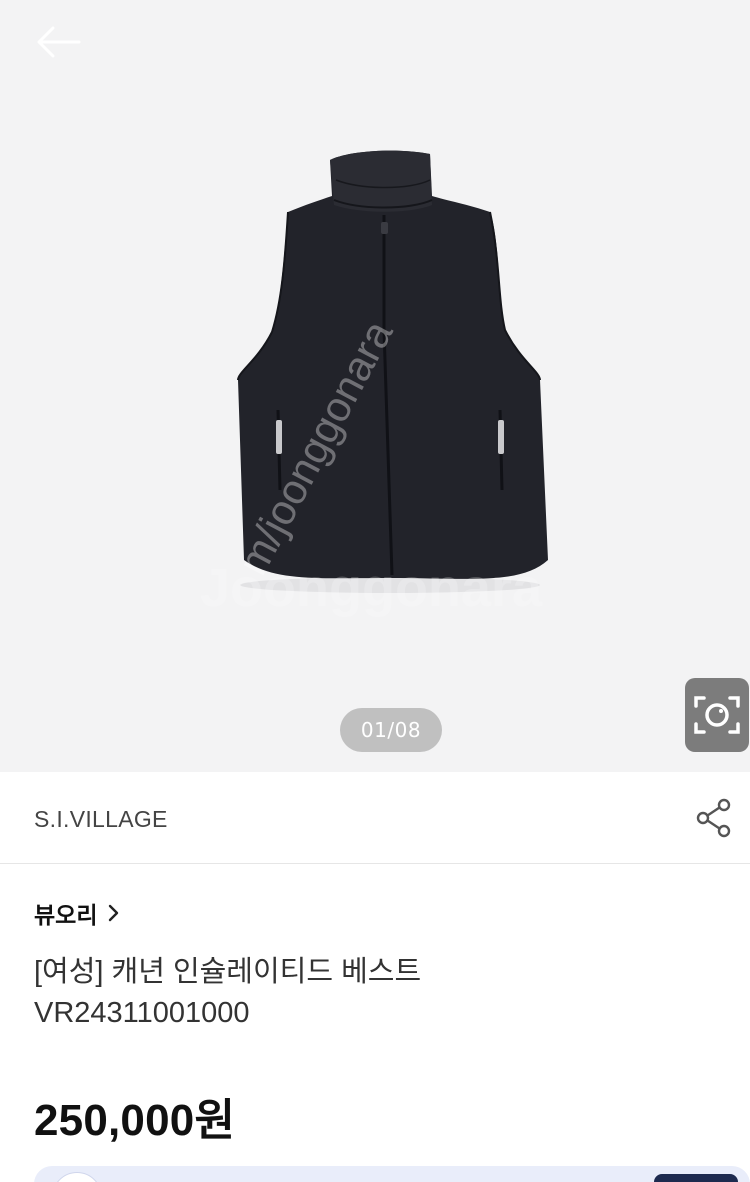  What do you see at coordinates (101, 819) in the screenshot?
I see `brand-name: S.I.VILLAGE` at bounding box center [101, 819].